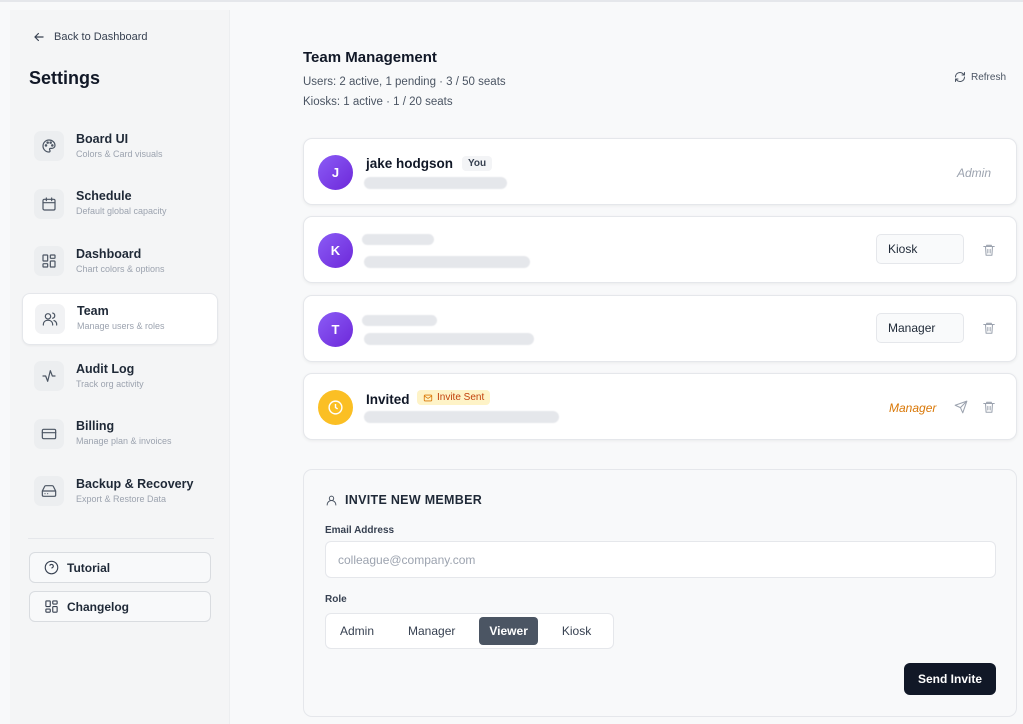 The width and height of the screenshot is (1023, 724). I want to click on refresh-button: Refresh, so click(980, 77).